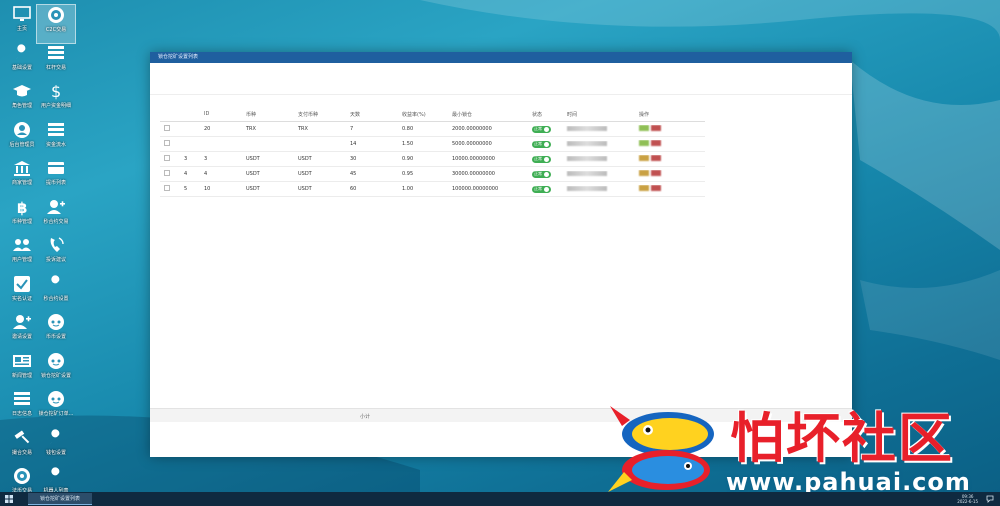  What do you see at coordinates (320, 114) in the screenshot?
I see `column-header: 支付币种` at bounding box center [320, 114].